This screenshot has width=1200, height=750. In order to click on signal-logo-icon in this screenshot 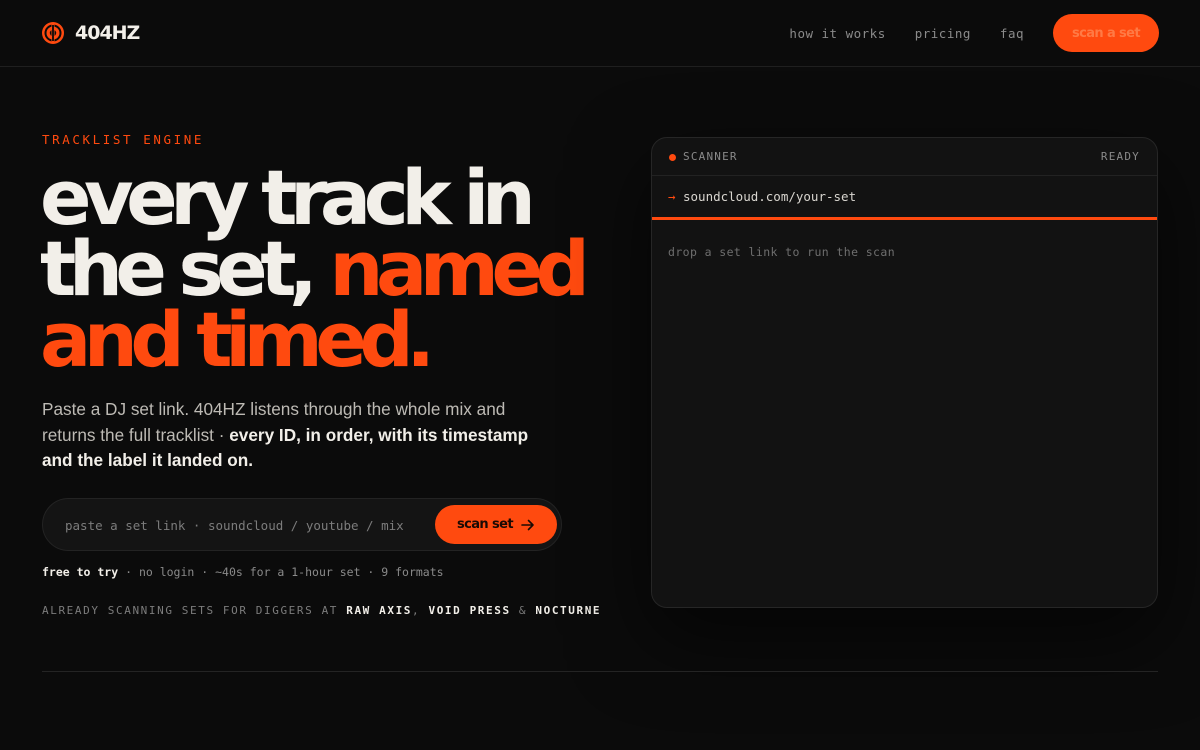, I will do `click(53, 33)`.